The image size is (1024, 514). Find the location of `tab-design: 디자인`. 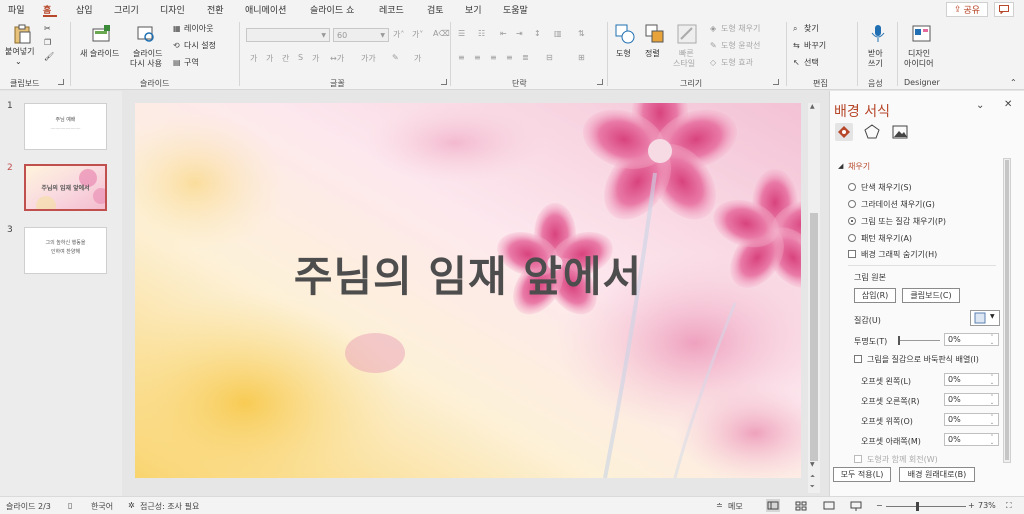

tab-design: 디자인 is located at coordinates (172, 9).